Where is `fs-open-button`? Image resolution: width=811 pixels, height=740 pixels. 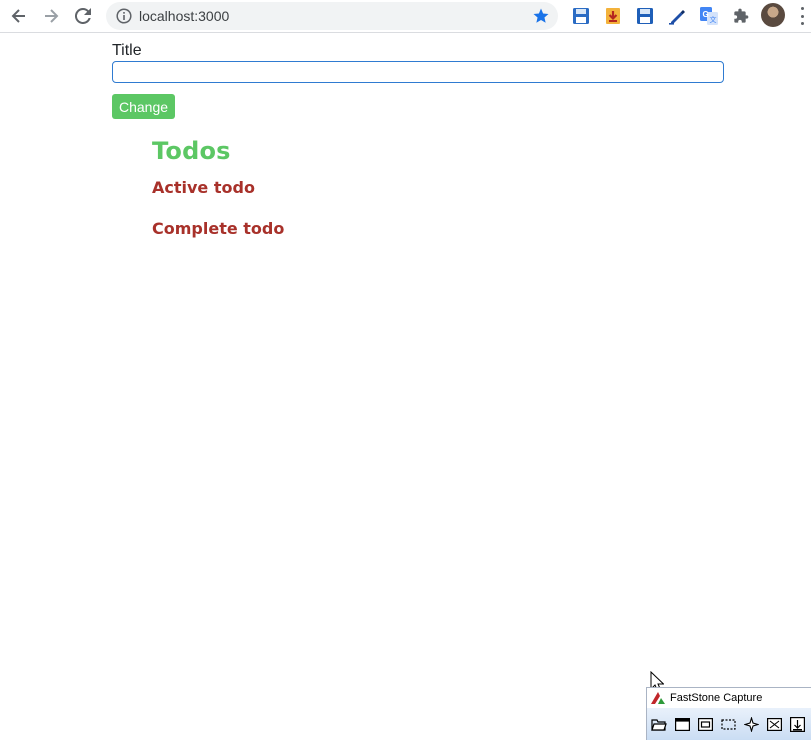 fs-open-button is located at coordinates (659, 725).